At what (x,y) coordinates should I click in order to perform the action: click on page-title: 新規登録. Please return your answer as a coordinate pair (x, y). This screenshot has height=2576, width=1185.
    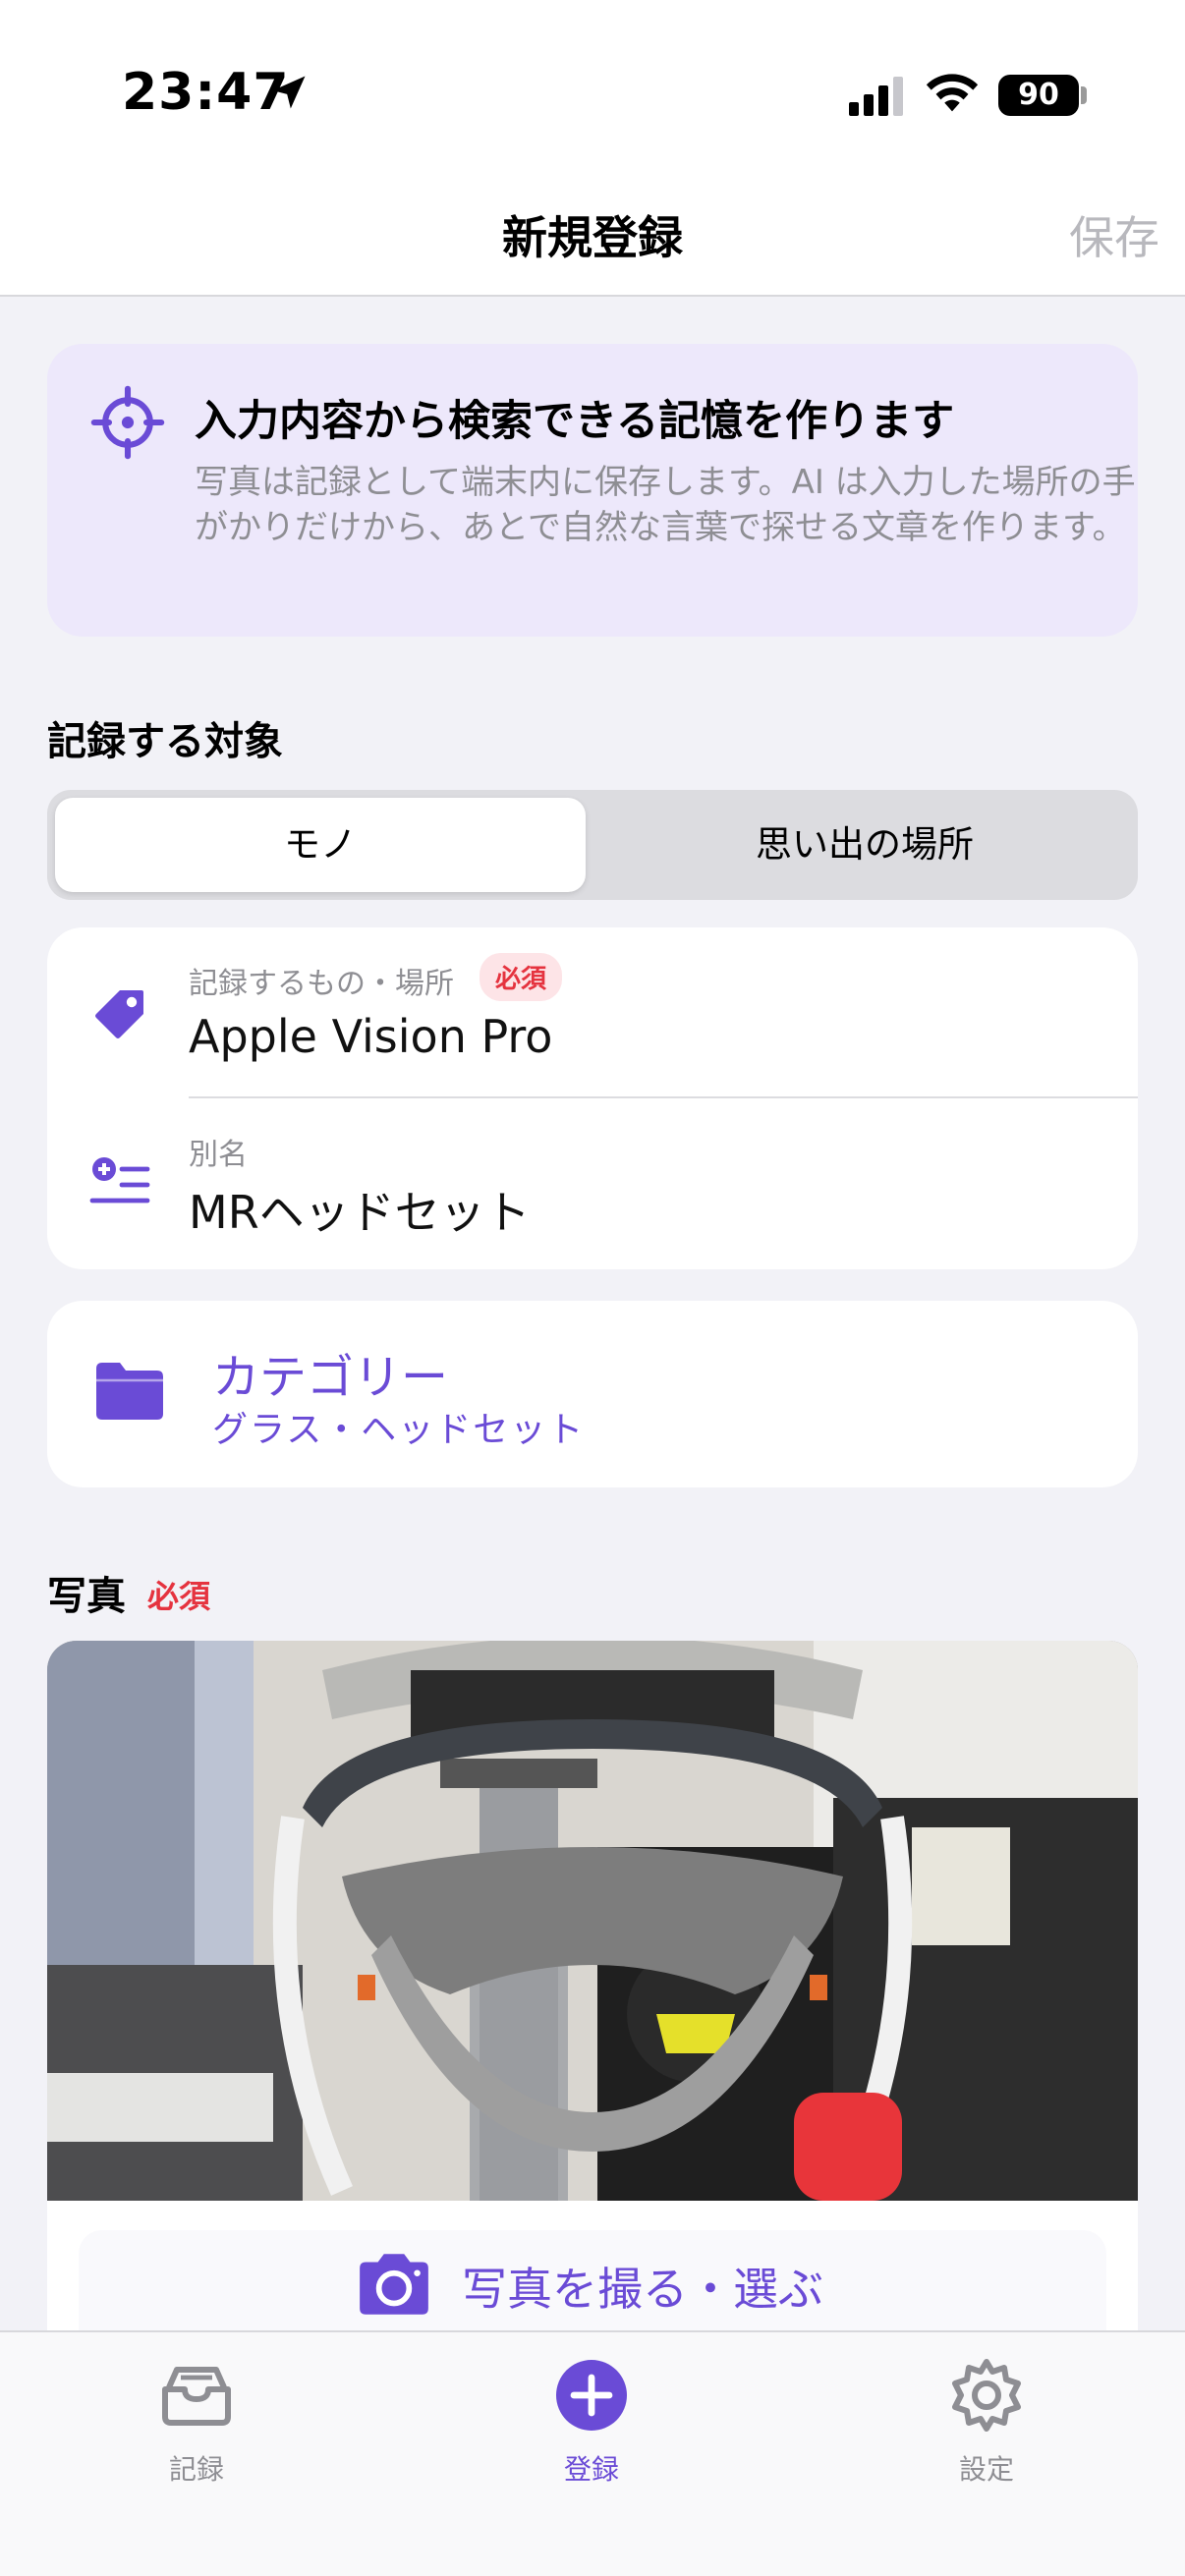
    Looking at the image, I should click on (592, 237).